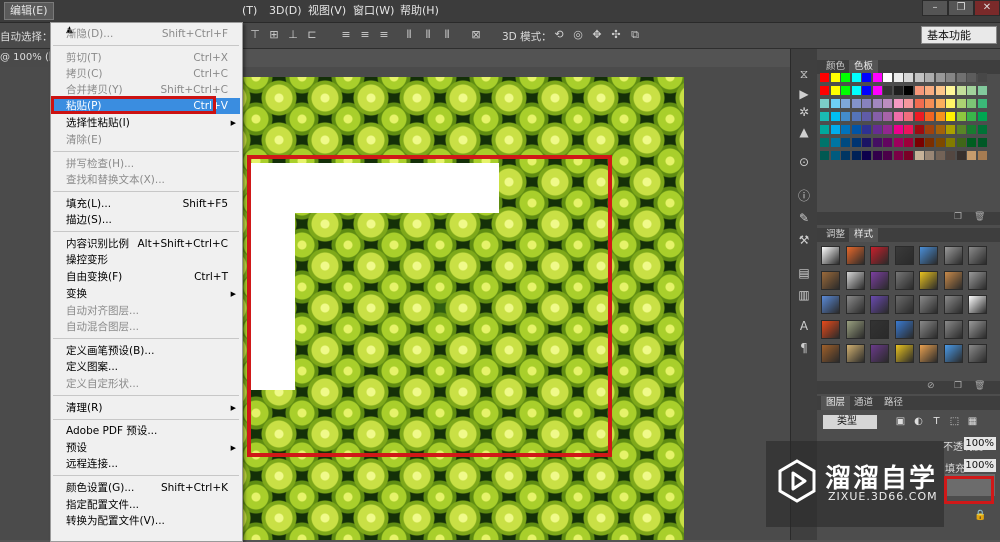 The image size is (1000, 542). What do you see at coordinates (972, 421) in the screenshot?
I see `filter-smart-object-icon: ▦` at bounding box center [972, 421].